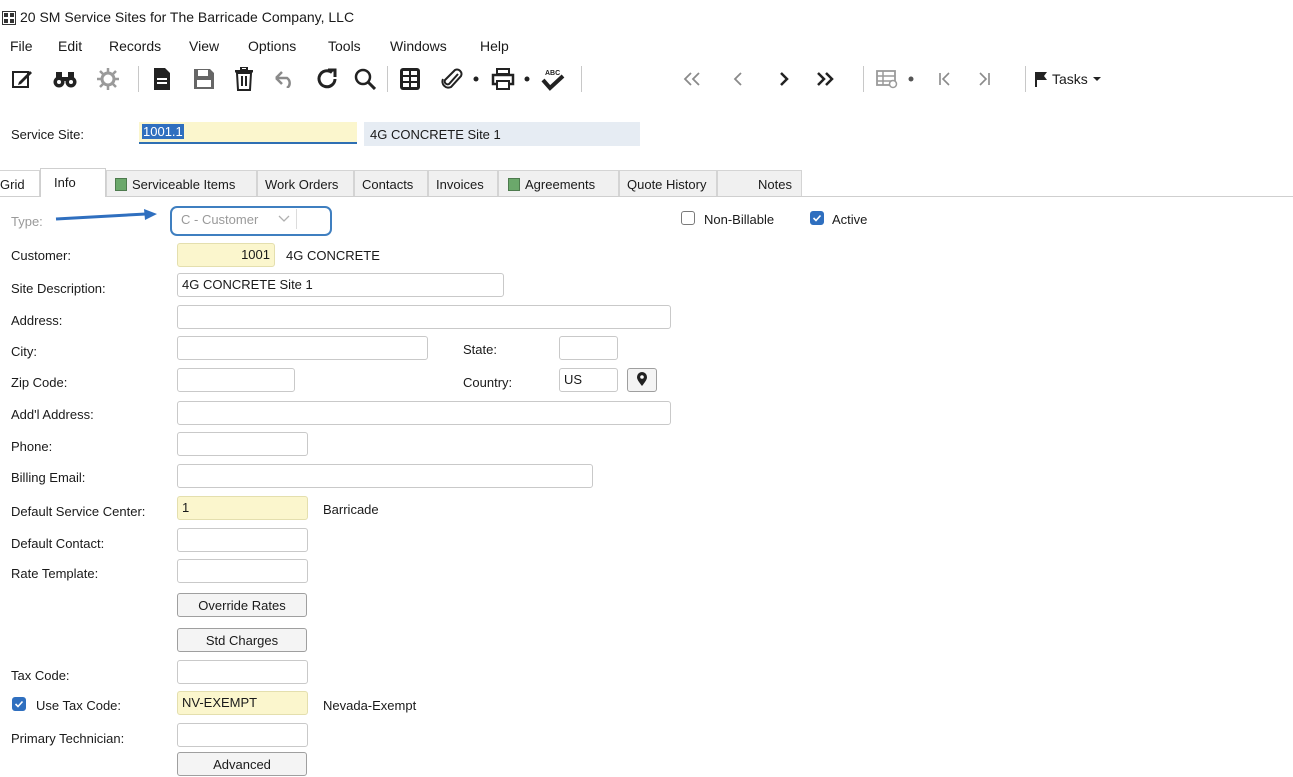 The image size is (1293, 777). Describe the element at coordinates (55, 573) in the screenshot. I see `rate-template-label: Rate Template:` at that location.